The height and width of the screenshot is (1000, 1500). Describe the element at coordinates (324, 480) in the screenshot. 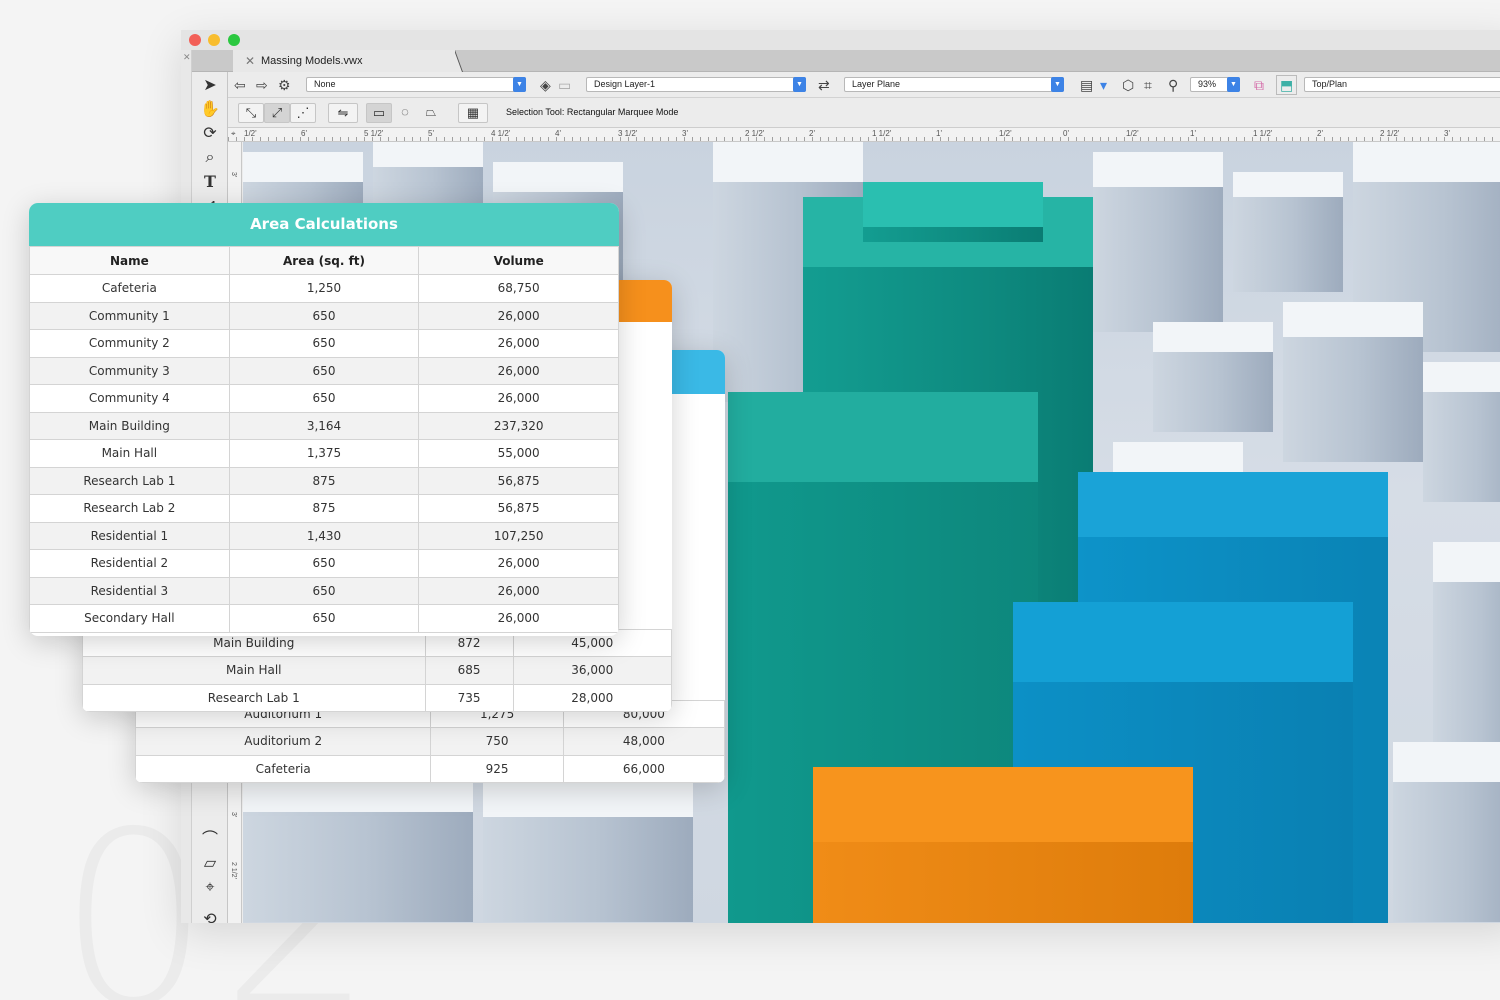

I see `table-row: Research Lab 1 875 56,875` at that location.